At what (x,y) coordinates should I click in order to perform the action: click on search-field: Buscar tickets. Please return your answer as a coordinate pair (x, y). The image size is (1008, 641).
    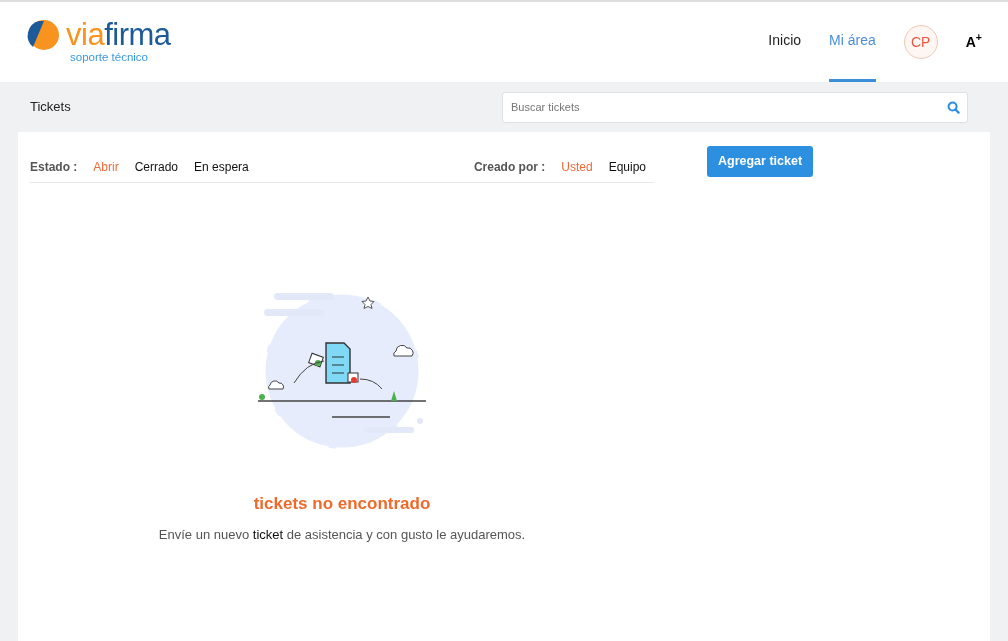
    Looking at the image, I should click on (735, 107).